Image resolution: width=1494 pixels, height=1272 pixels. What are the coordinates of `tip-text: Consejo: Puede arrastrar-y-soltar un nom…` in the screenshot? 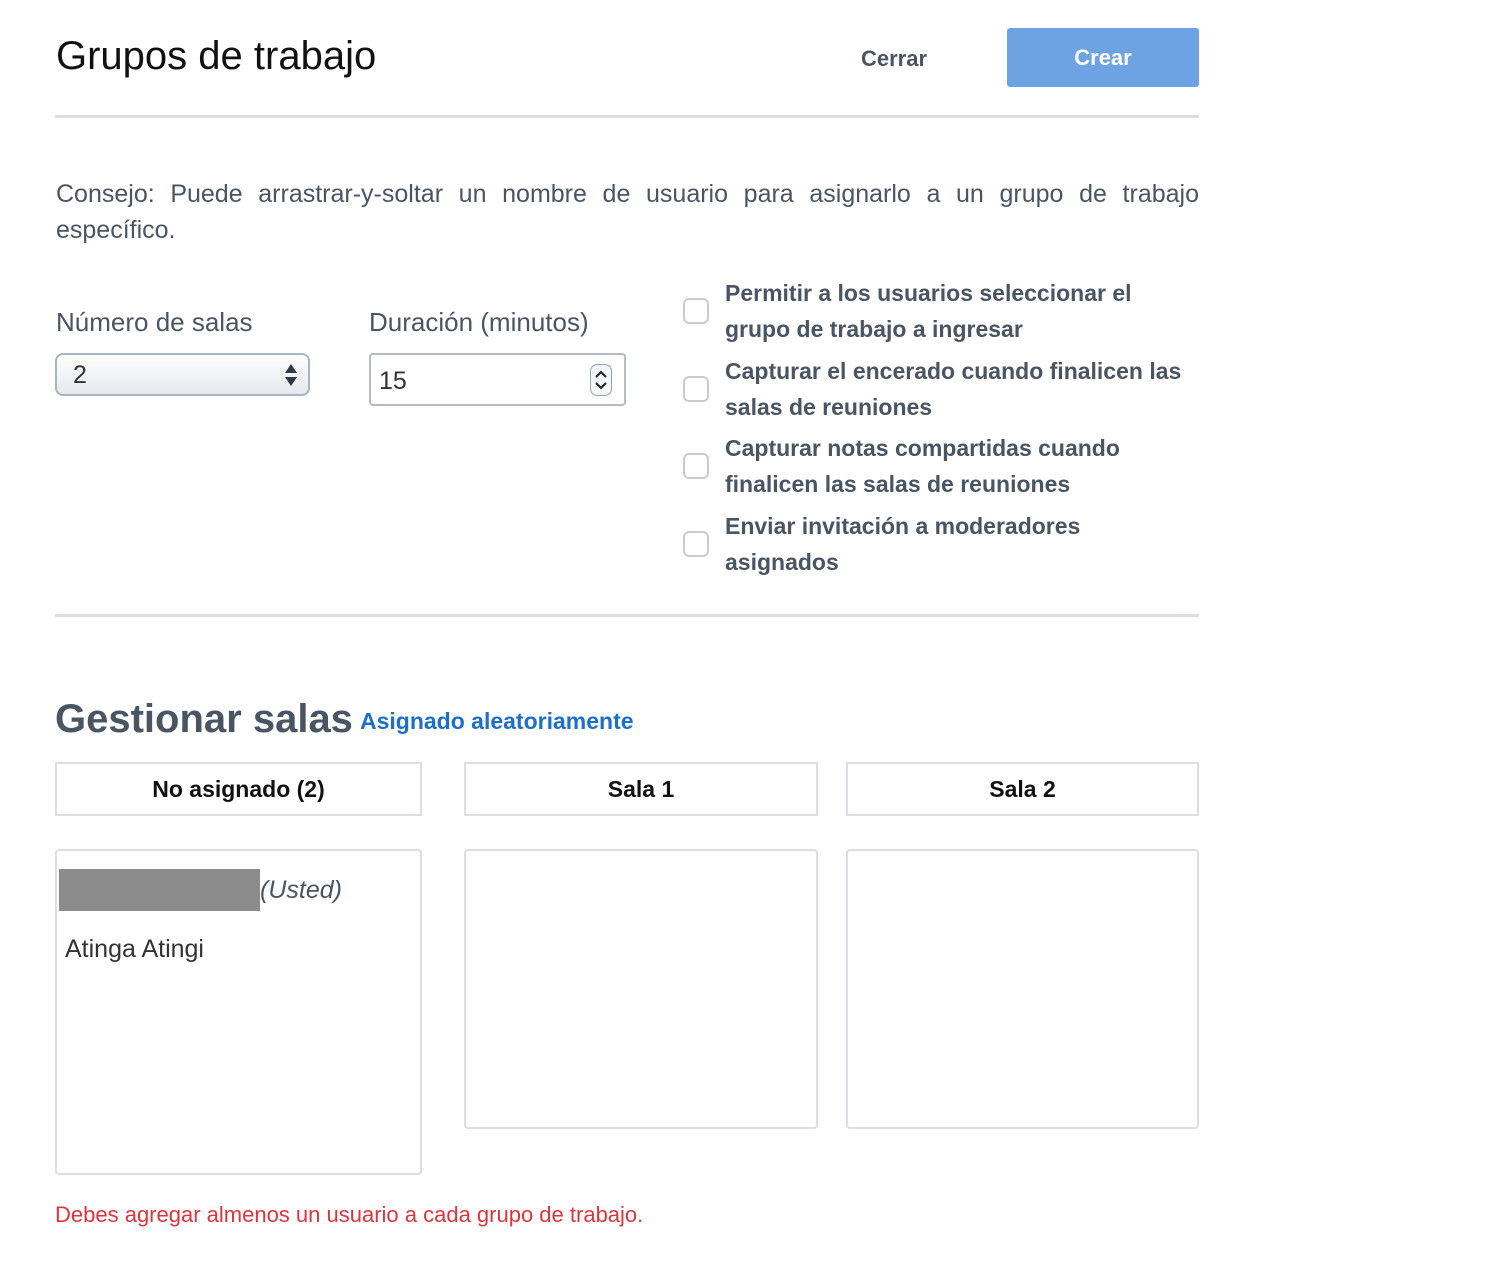 It's located at (627, 212).